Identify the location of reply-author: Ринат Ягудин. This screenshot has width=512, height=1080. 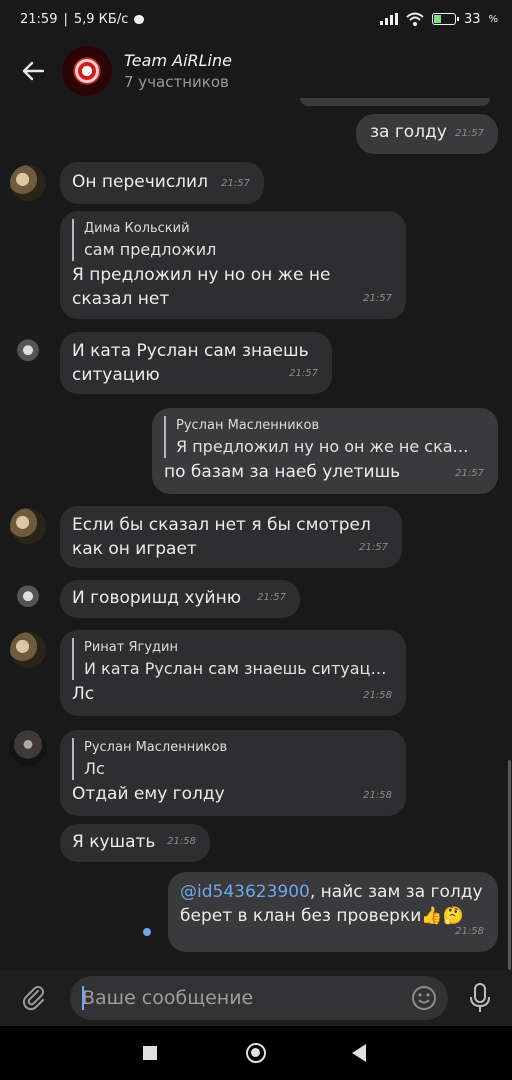
(131, 647).